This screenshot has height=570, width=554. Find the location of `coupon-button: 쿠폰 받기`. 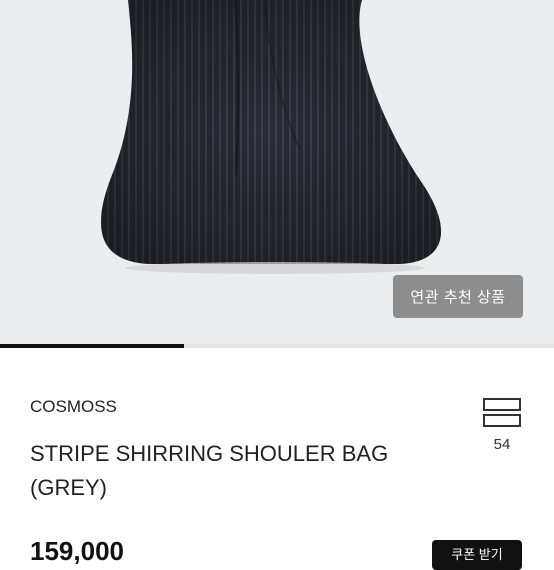

coupon-button: 쿠폰 받기 is located at coordinates (477, 555).